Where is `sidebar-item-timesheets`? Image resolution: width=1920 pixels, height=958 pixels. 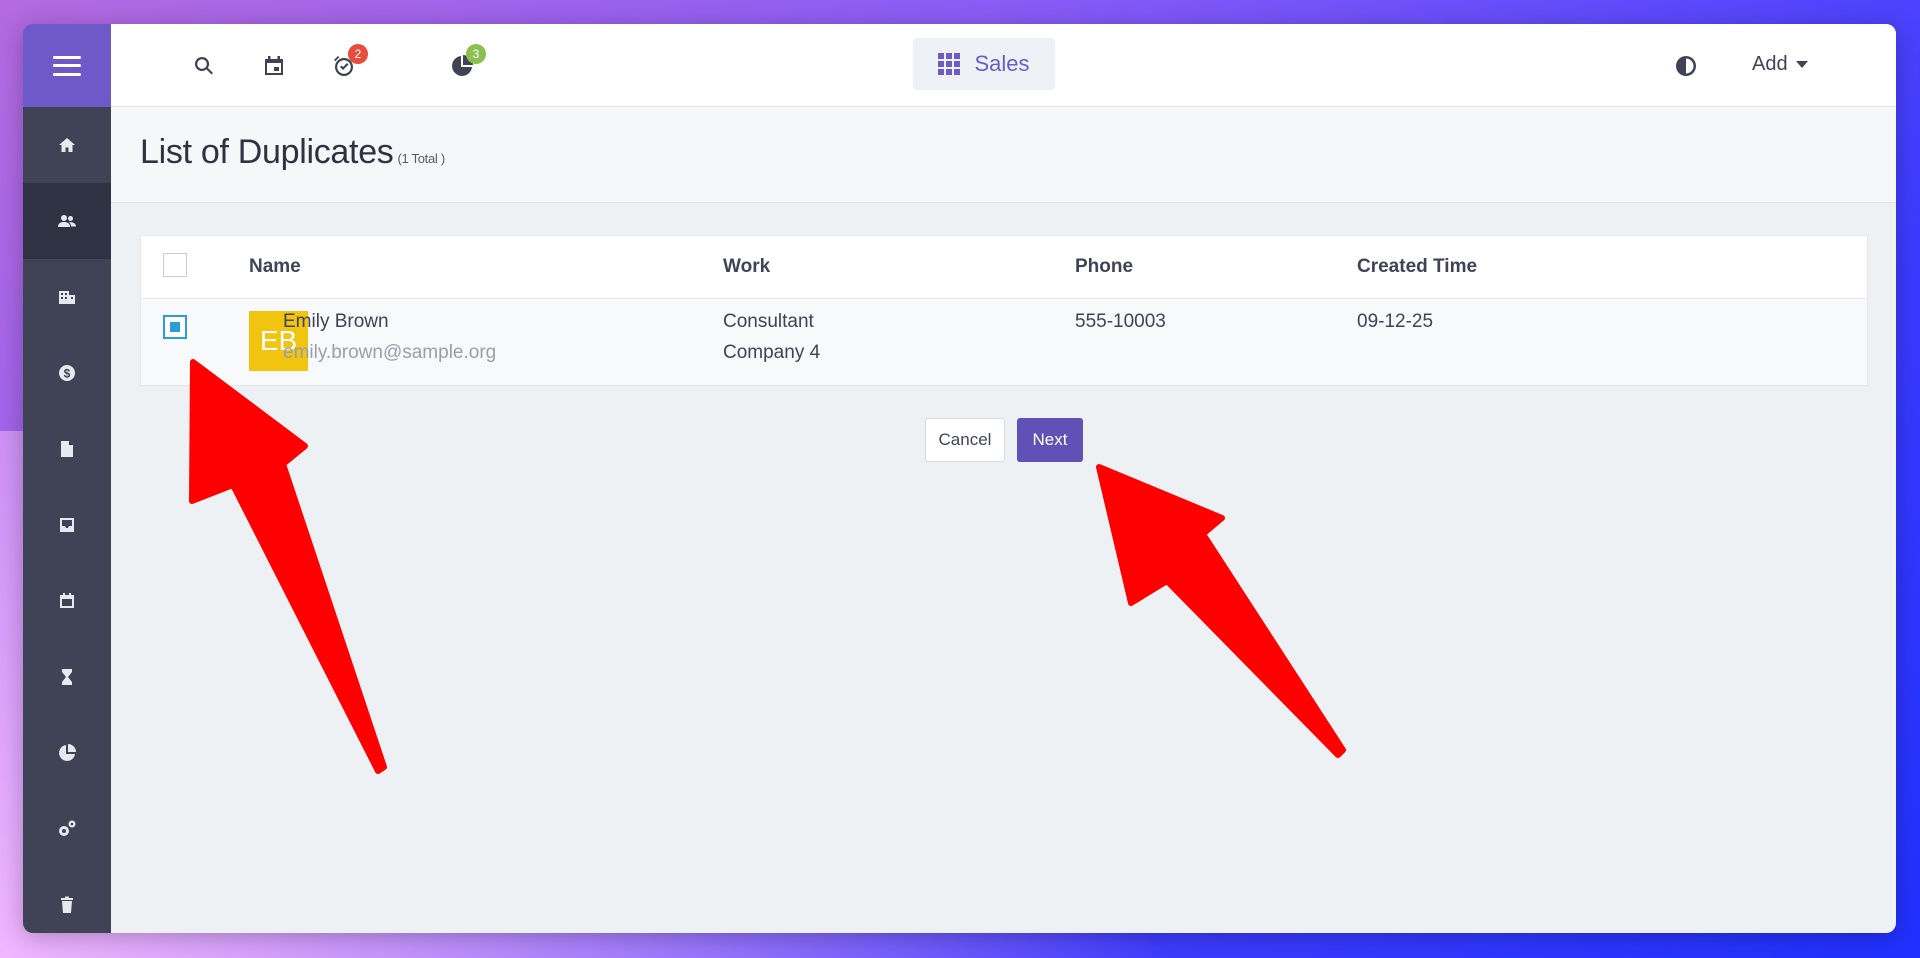 sidebar-item-timesheets is located at coordinates (67, 677).